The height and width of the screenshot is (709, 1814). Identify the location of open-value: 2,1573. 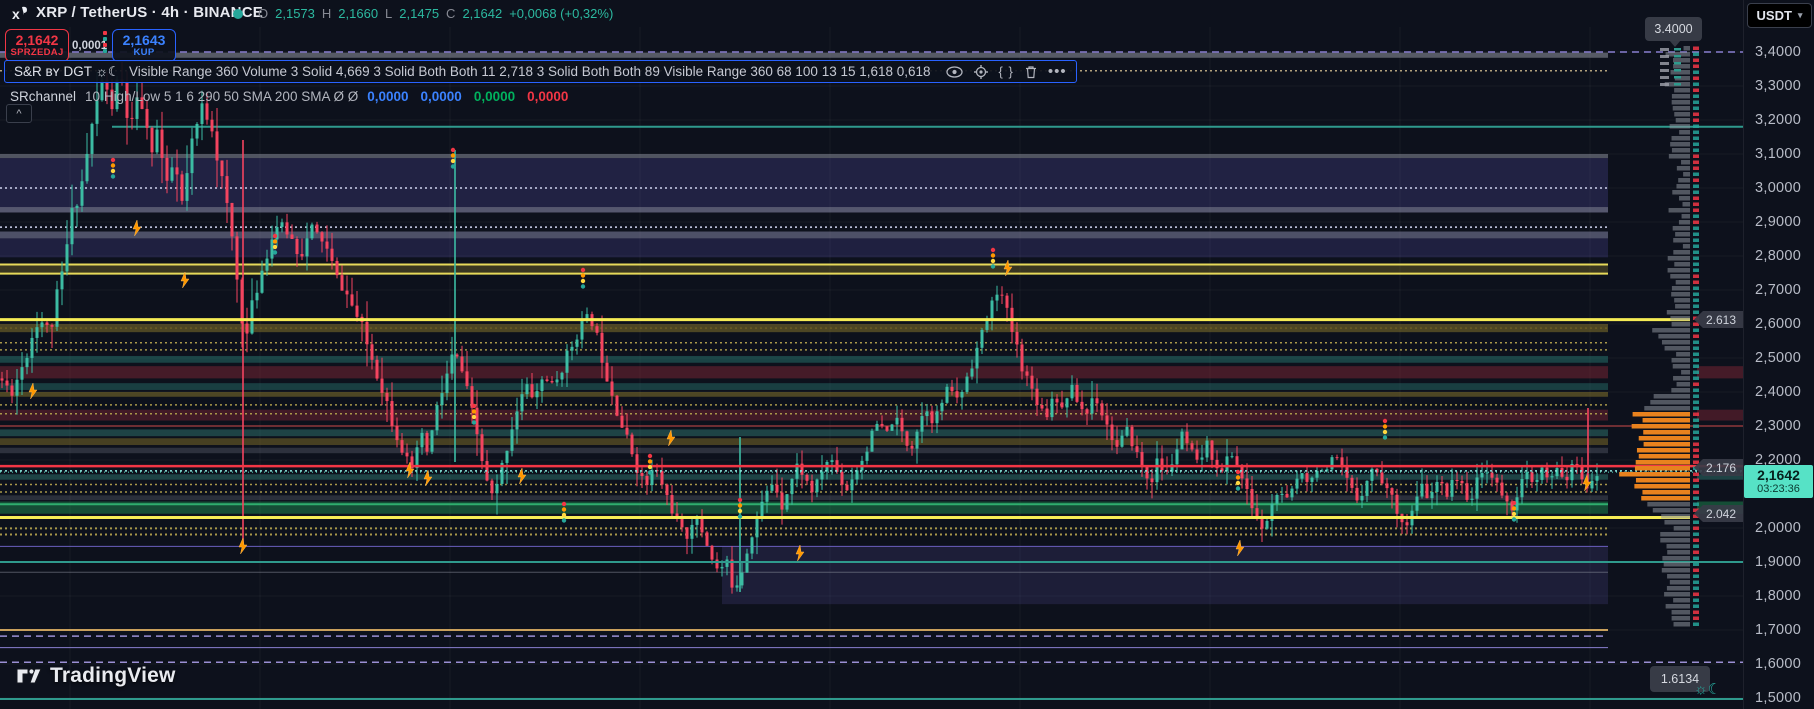
(295, 13).